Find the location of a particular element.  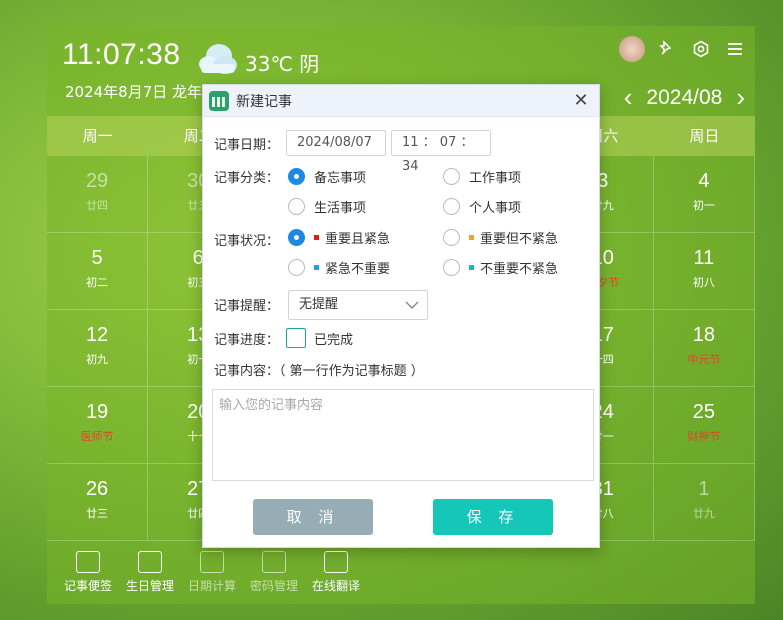

status-radio-neither: 不重要不紧急 is located at coordinates (500, 267).